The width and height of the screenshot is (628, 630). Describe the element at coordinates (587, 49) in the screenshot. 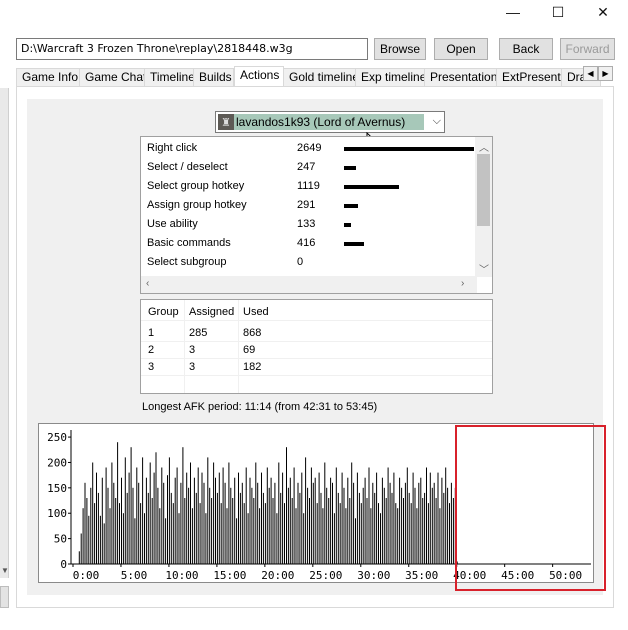

I see `forward-button: Forward` at that location.